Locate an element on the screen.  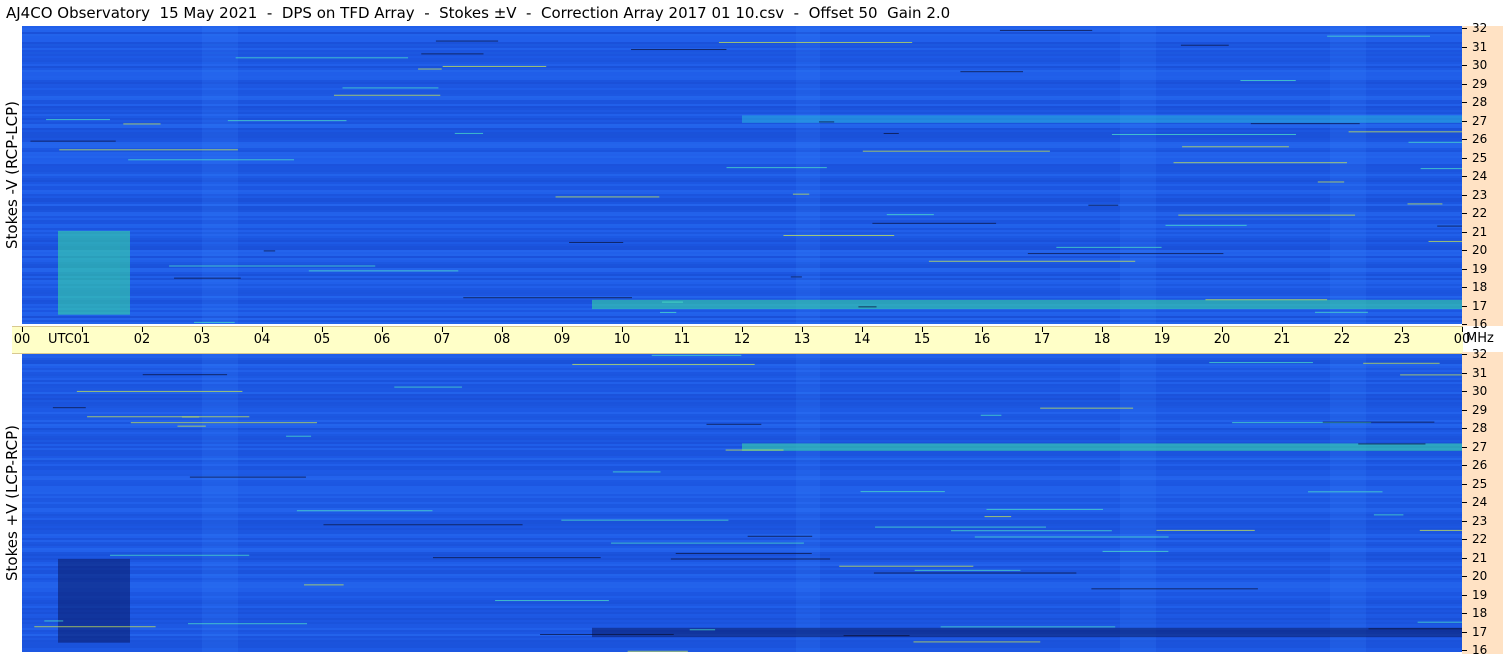
time-tick-label: 12 is located at coordinates (742, 339).